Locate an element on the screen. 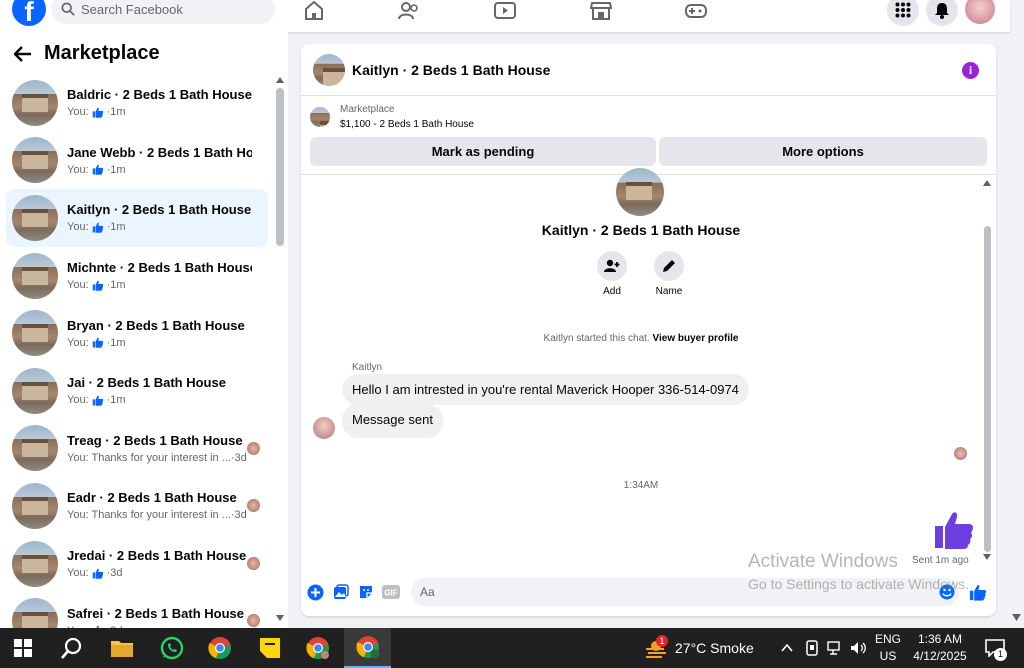 This screenshot has width=1024, height=668. name-action: Name is located at coordinates (669, 274).